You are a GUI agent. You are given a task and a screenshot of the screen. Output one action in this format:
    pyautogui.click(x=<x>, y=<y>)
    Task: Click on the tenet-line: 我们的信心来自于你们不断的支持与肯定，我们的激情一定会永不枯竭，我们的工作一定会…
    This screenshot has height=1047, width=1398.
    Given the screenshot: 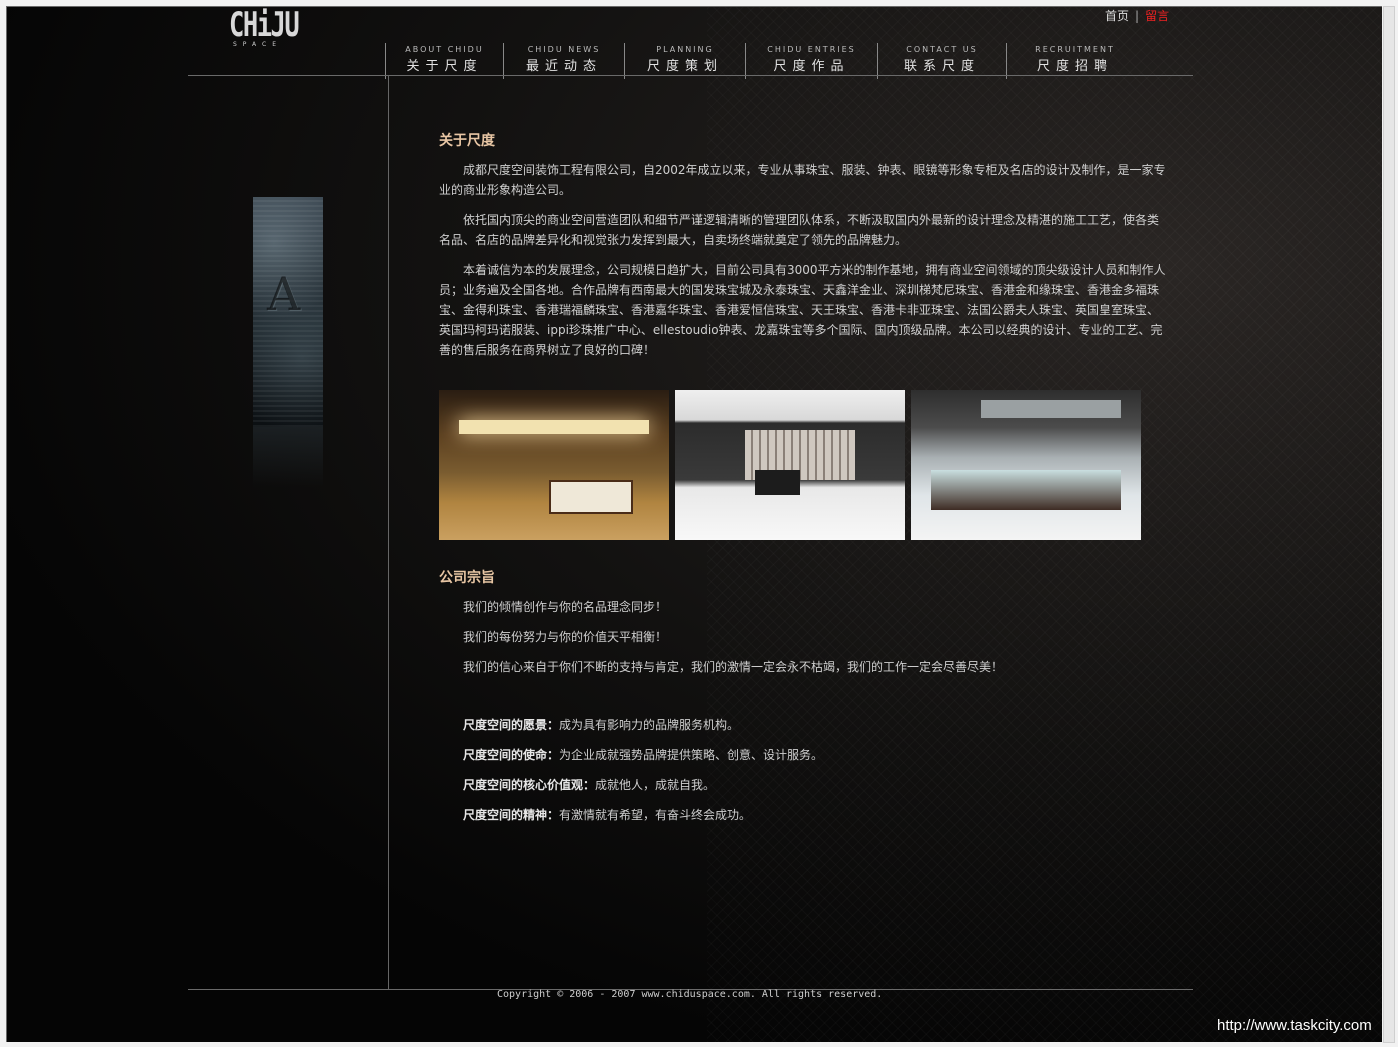 What is the action you would take?
    pyautogui.click(x=733, y=667)
    